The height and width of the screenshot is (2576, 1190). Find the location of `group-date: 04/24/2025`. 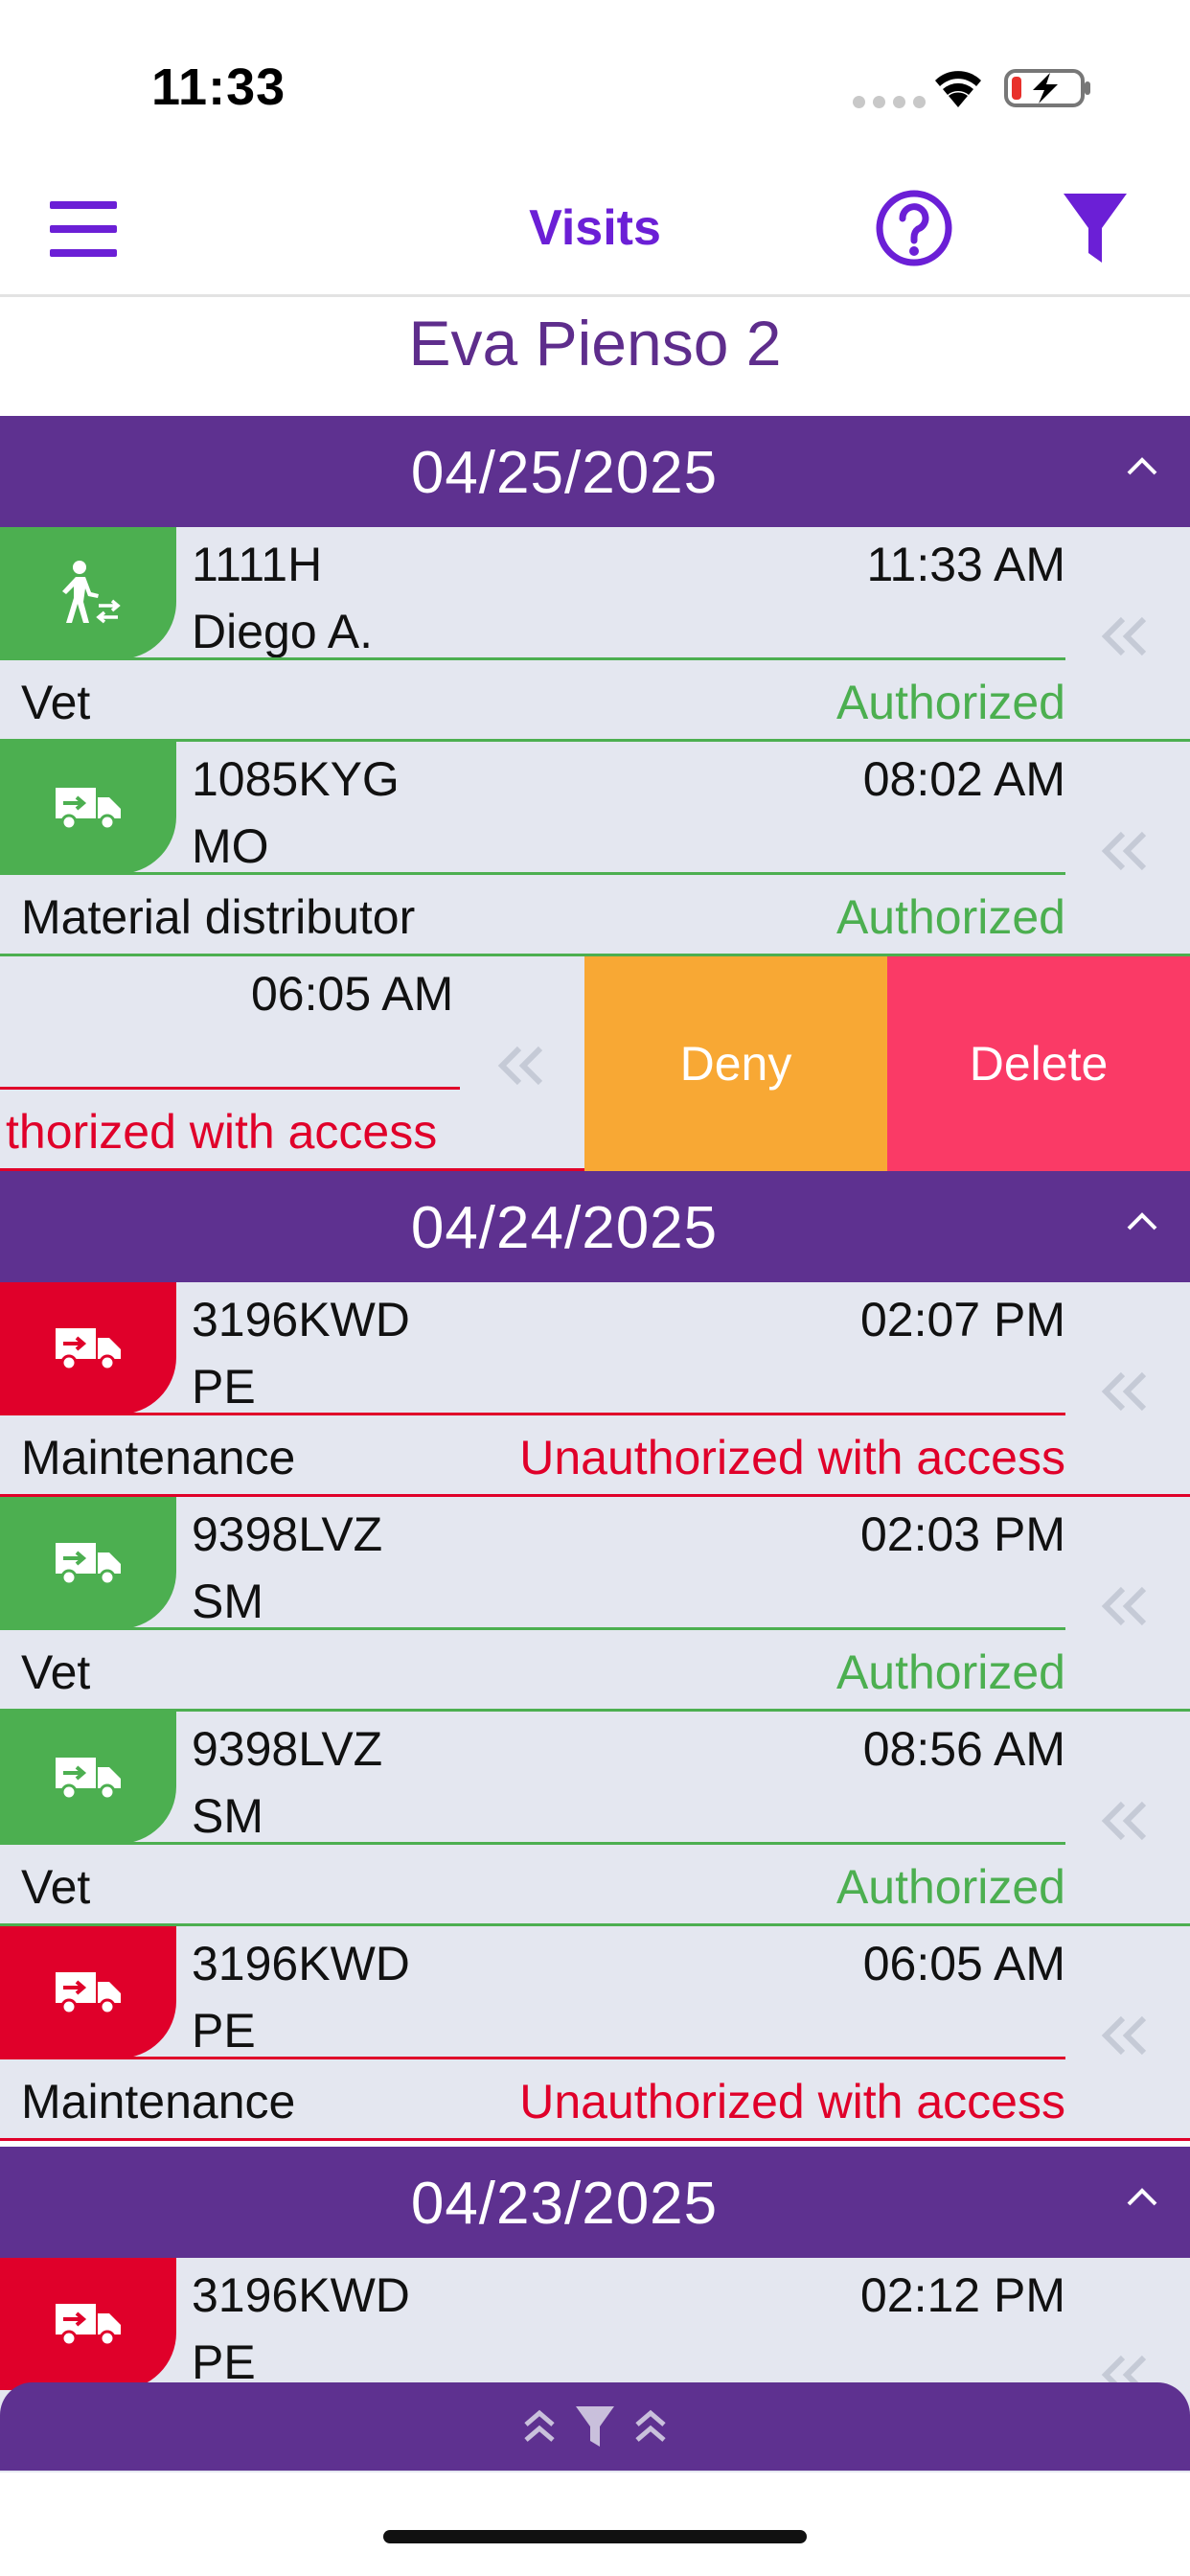

group-date: 04/24/2025 is located at coordinates (564, 1228).